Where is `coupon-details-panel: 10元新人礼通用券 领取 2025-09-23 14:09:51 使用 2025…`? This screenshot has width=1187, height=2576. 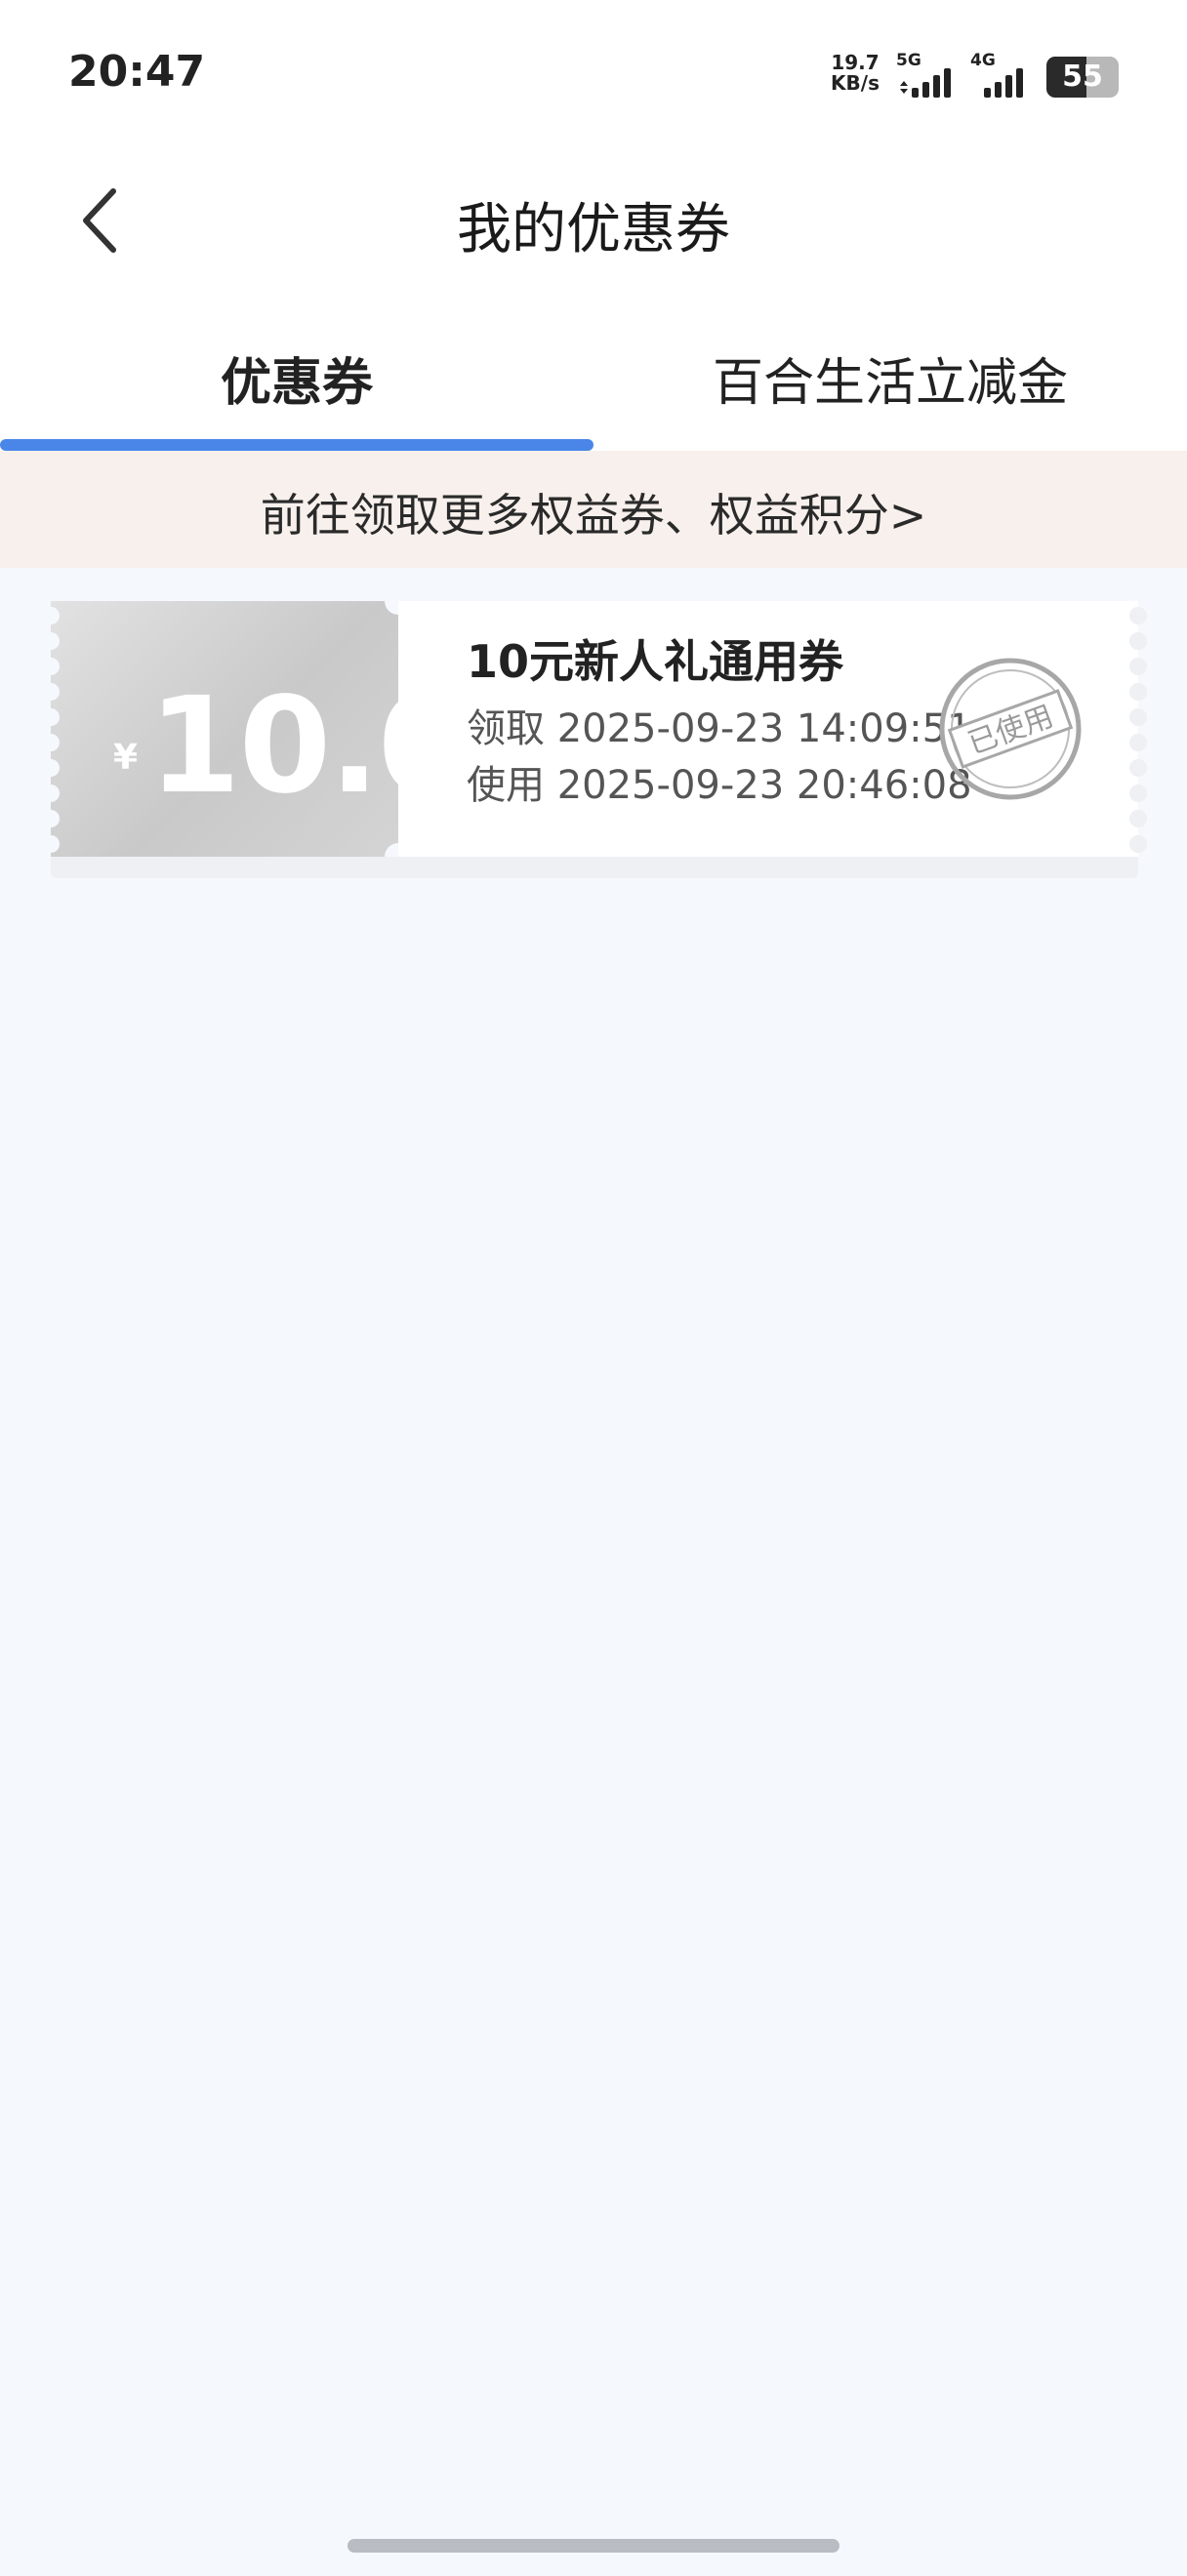
coupon-details-panel: 10元新人礼通用券 领取 2025-09-23 14:09:51 使用 2025… is located at coordinates (772, 729).